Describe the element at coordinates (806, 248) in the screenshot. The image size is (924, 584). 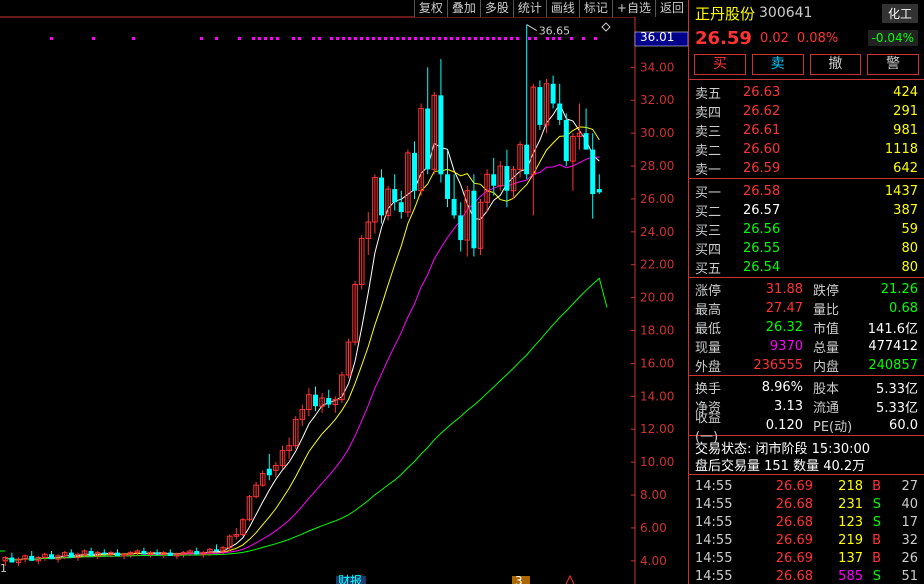
I see `bid-row: 买四 26.55 80` at that location.